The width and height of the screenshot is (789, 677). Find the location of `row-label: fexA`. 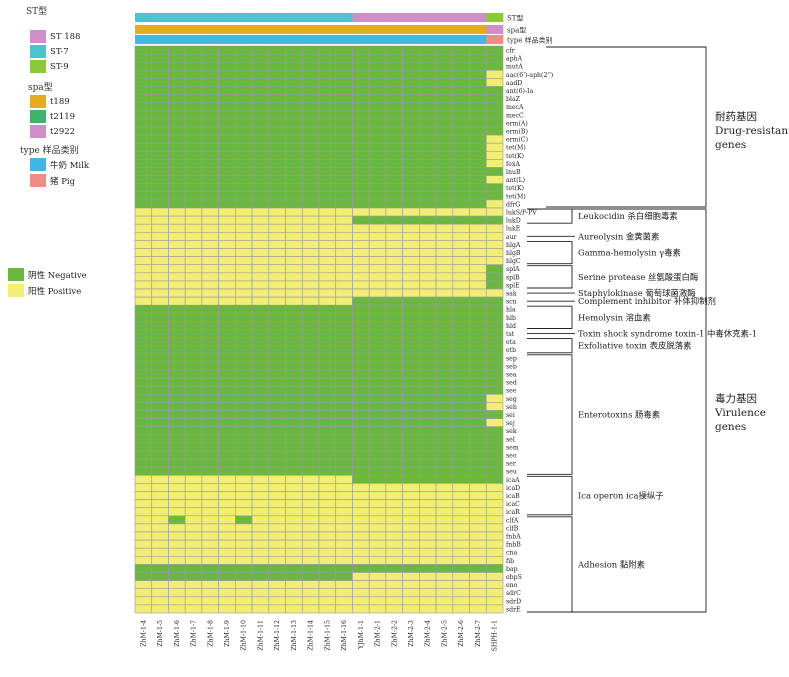

row-label: fexA is located at coordinates (513, 164).